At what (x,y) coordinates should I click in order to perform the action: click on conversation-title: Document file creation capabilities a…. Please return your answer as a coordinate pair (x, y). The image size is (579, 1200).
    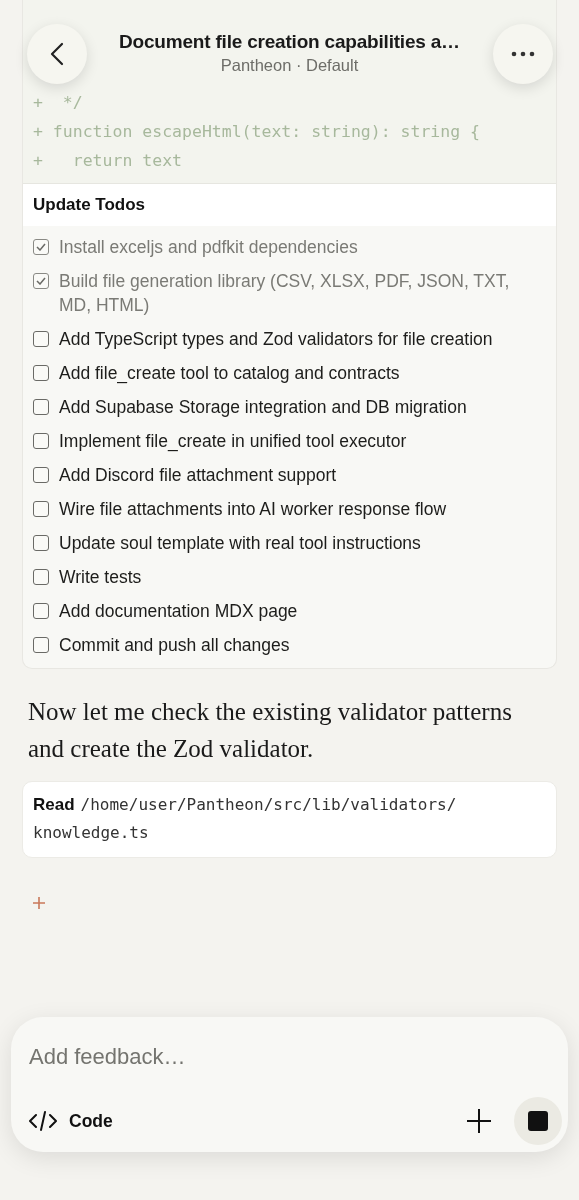
    Looking at the image, I should click on (289, 42).